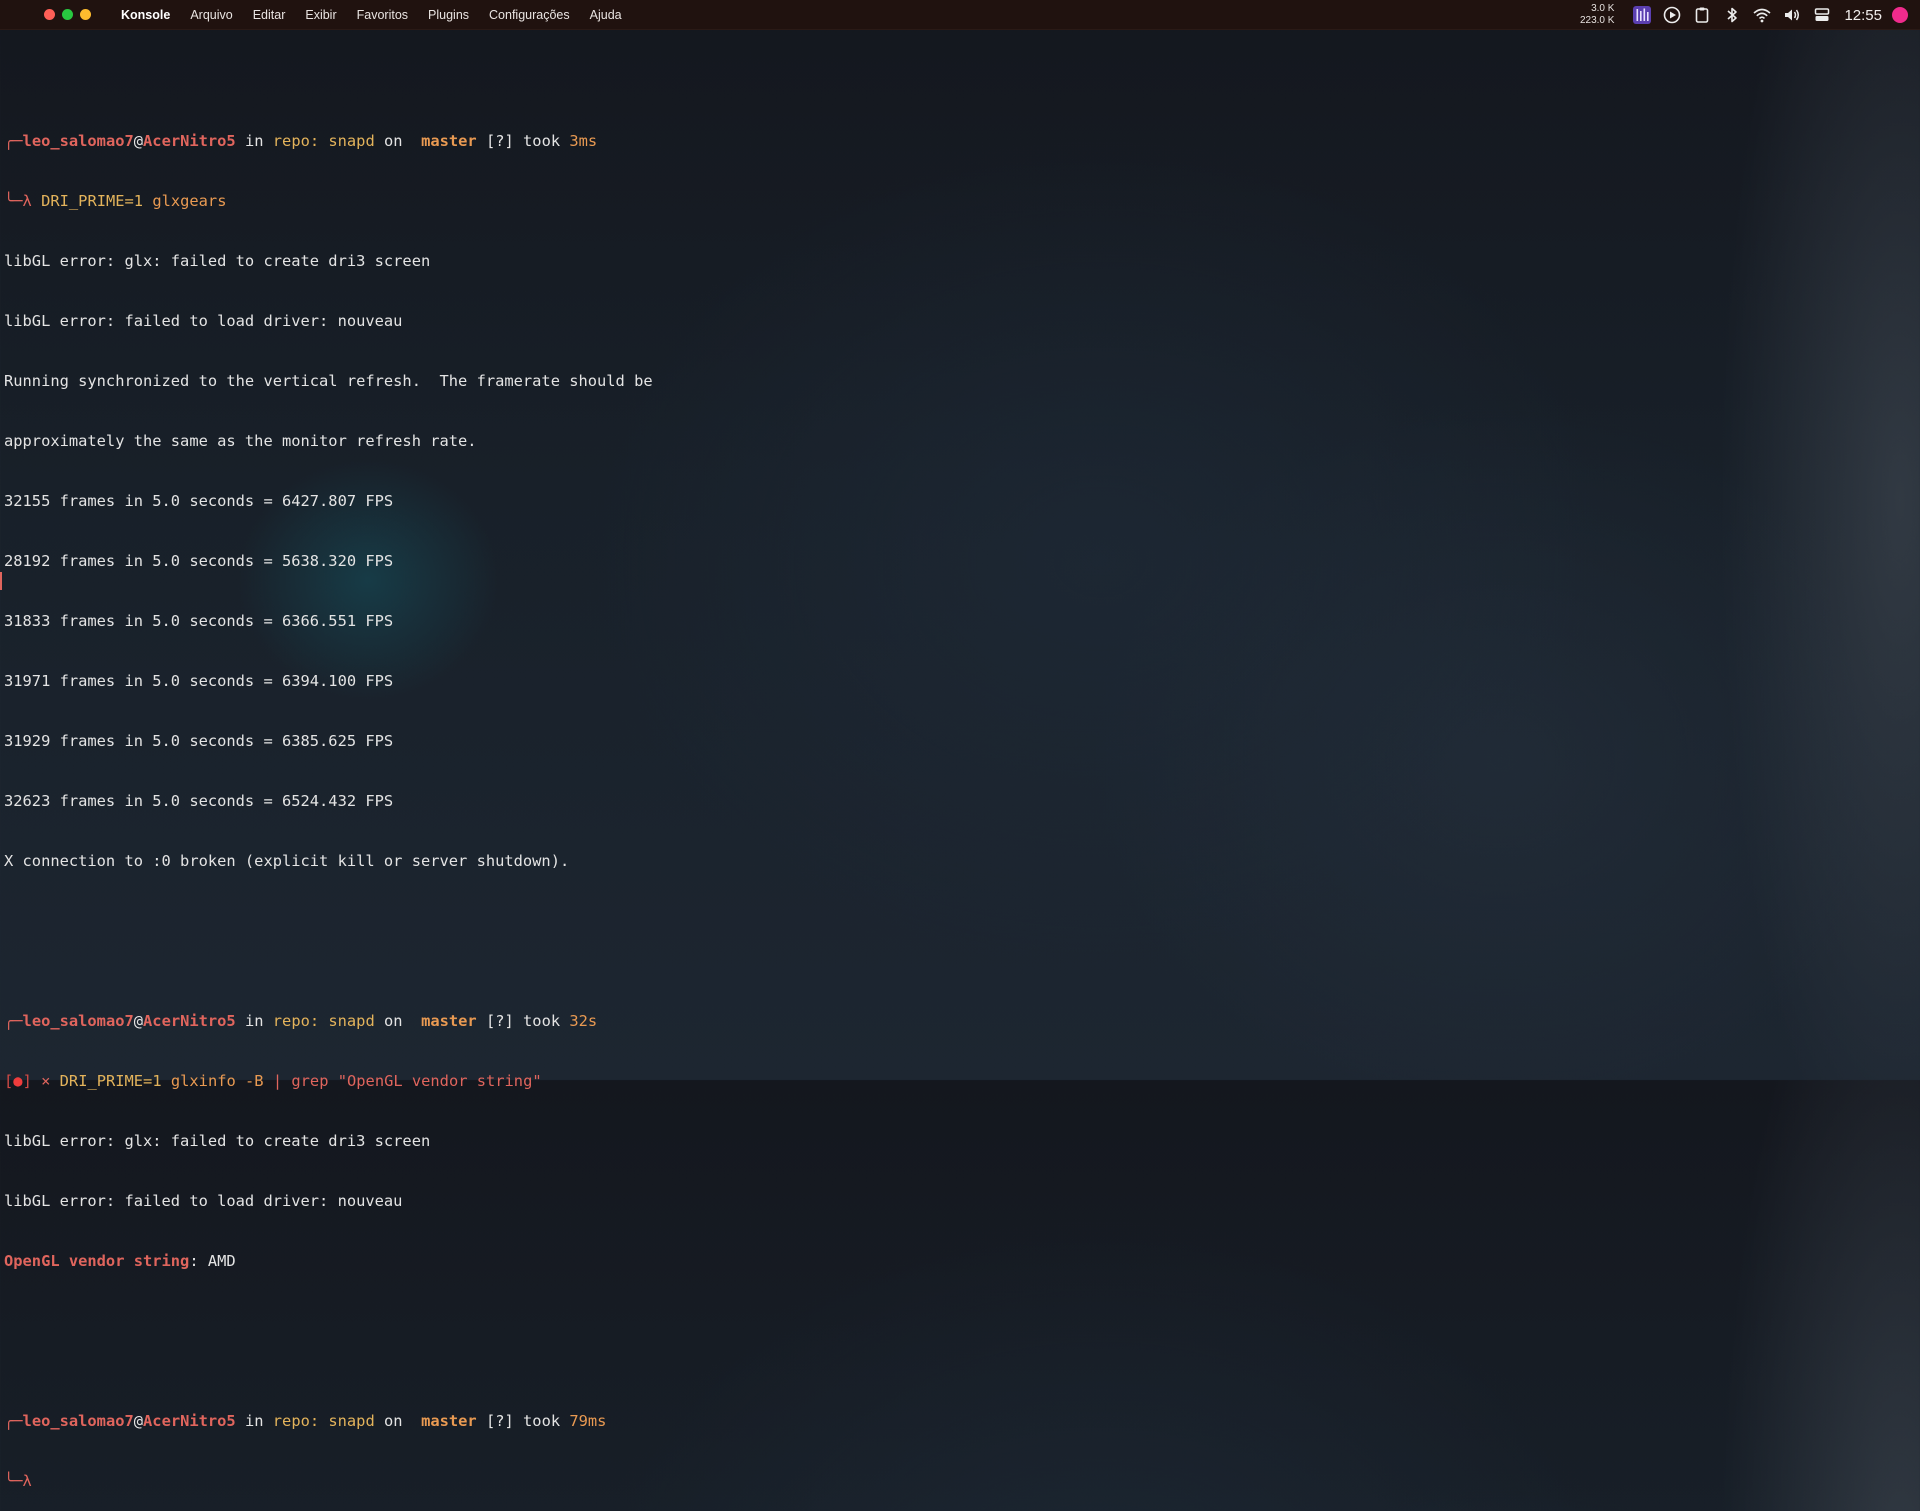  I want to click on net-download-speed: 223.0 K, so click(1597, 20).